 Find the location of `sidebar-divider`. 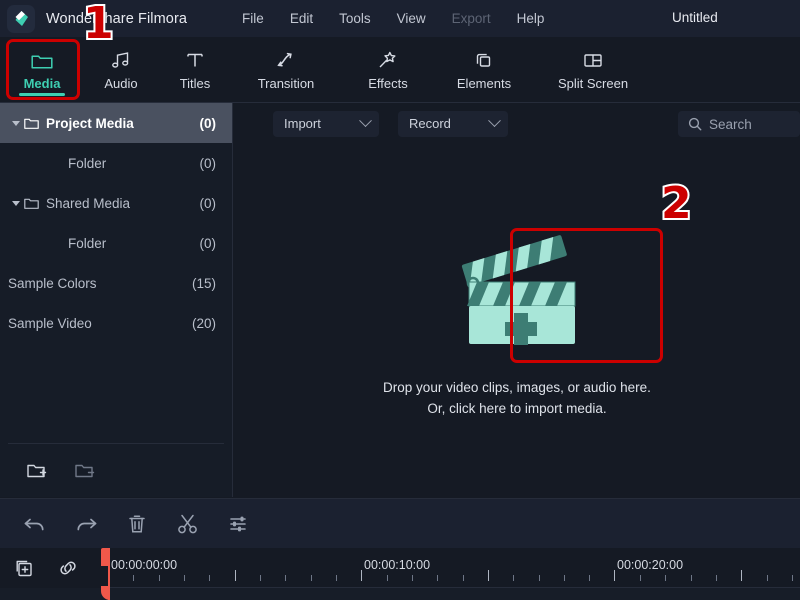

sidebar-divider is located at coordinates (116, 443).